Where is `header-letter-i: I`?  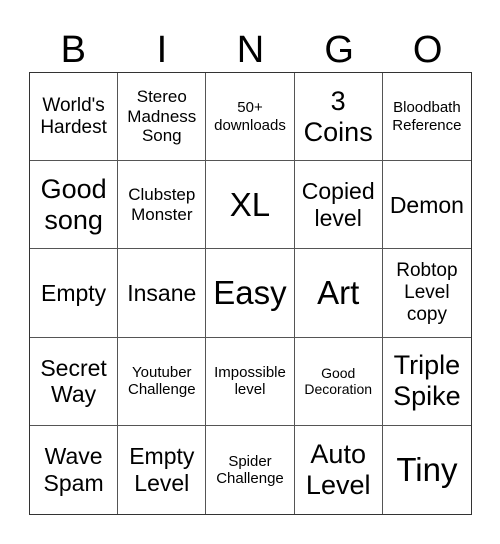 header-letter-i: I is located at coordinates (162, 50).